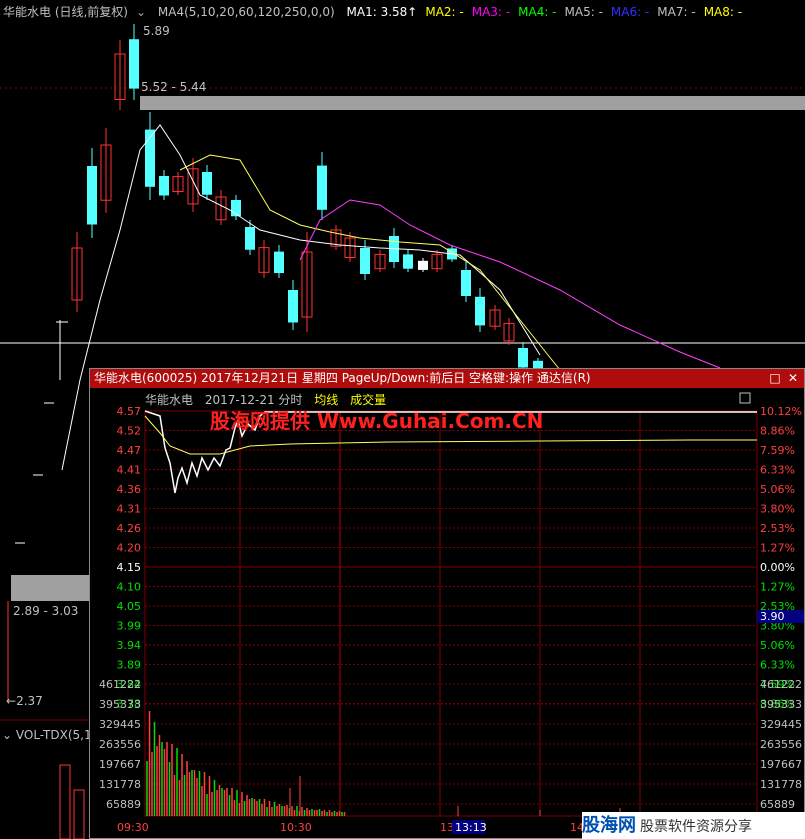  Describe the element at coordinates (444, 12) in the screenshot. I see `ma-legend-item: MA2: -` at that location.